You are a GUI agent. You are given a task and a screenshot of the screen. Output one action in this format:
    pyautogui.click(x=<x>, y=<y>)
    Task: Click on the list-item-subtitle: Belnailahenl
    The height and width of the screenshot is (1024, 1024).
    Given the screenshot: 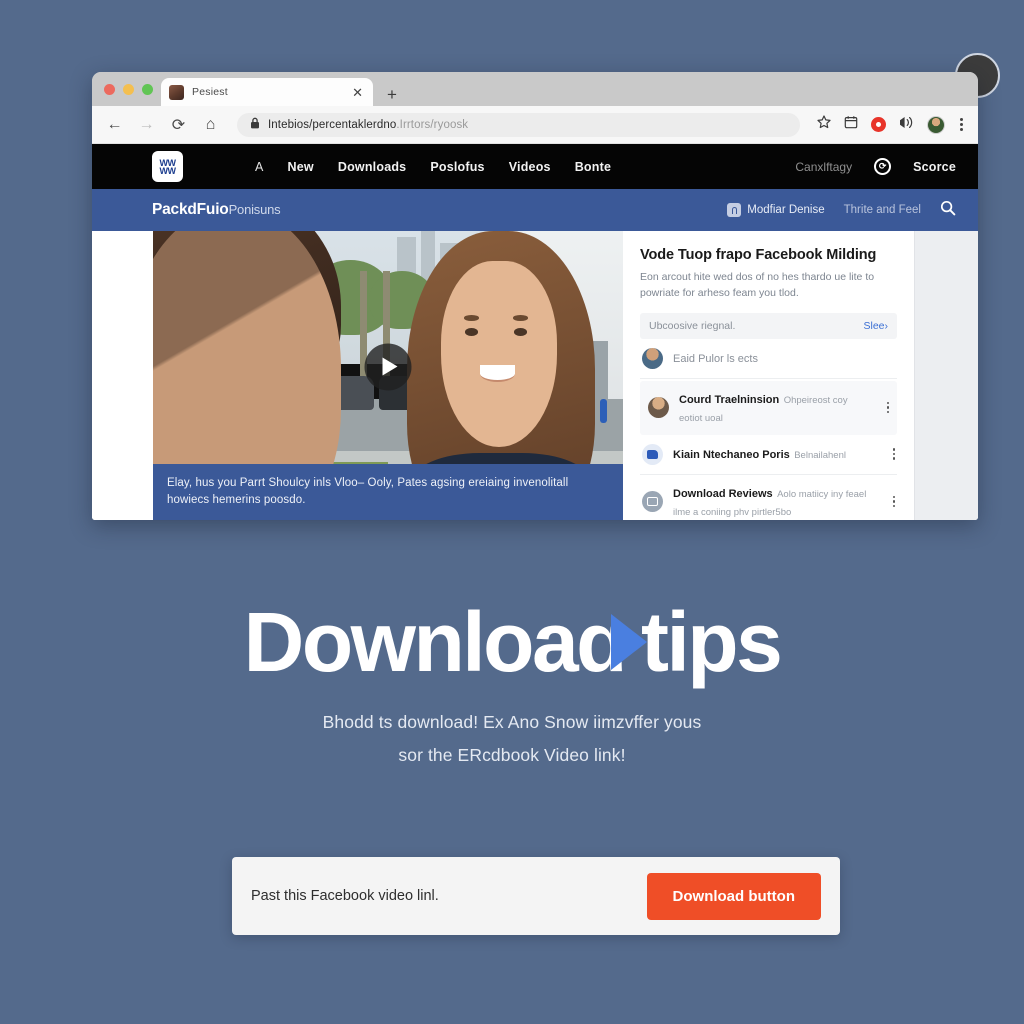 What is the action you would take?
    pyautogui.click(x=820, y=456)
    